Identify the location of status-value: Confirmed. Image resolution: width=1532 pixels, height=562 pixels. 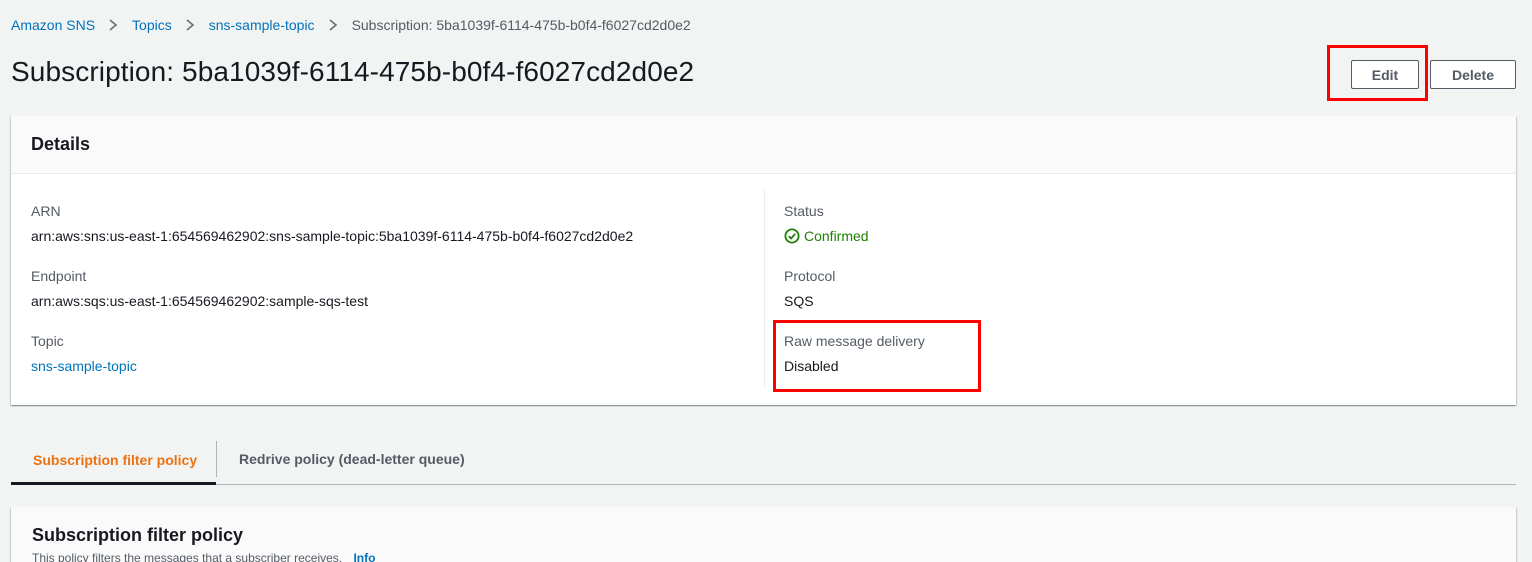
(826, 236).